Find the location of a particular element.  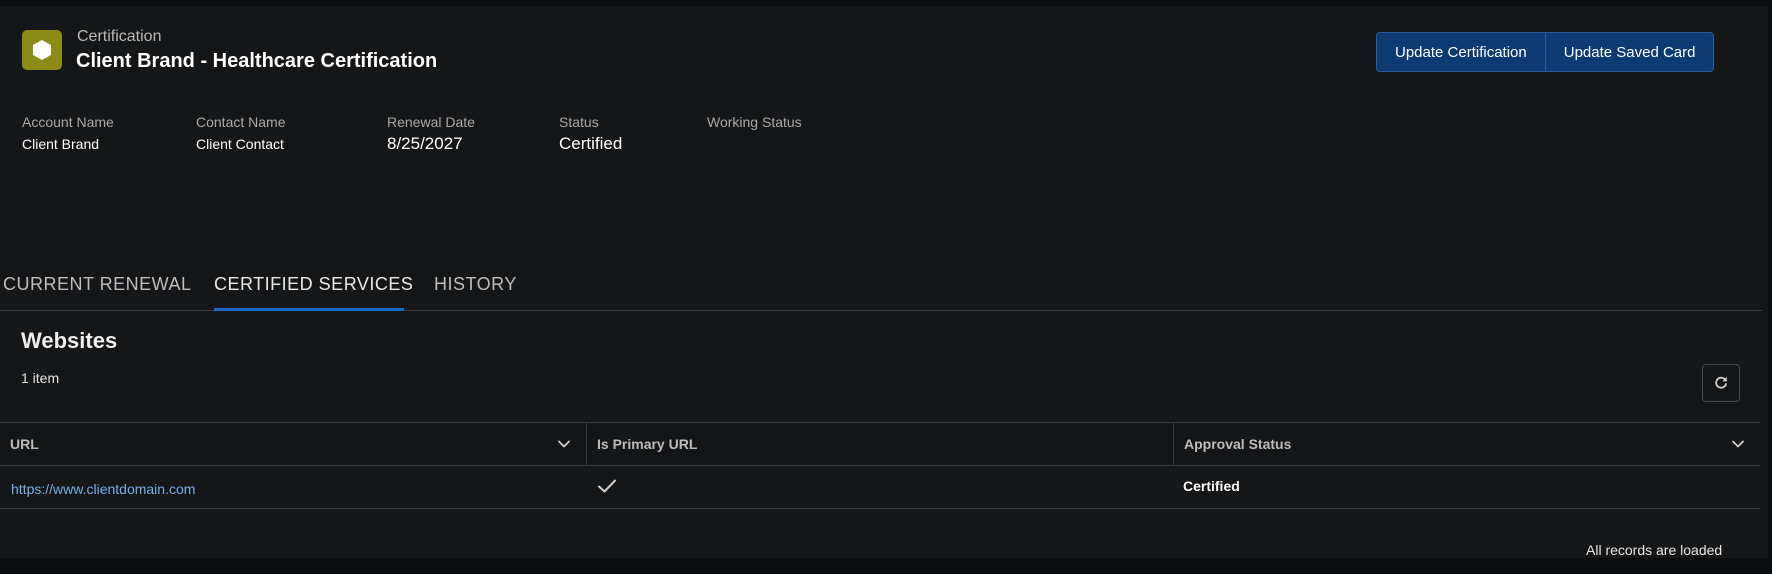

status-label: Status is located at coordinates (579, 122).